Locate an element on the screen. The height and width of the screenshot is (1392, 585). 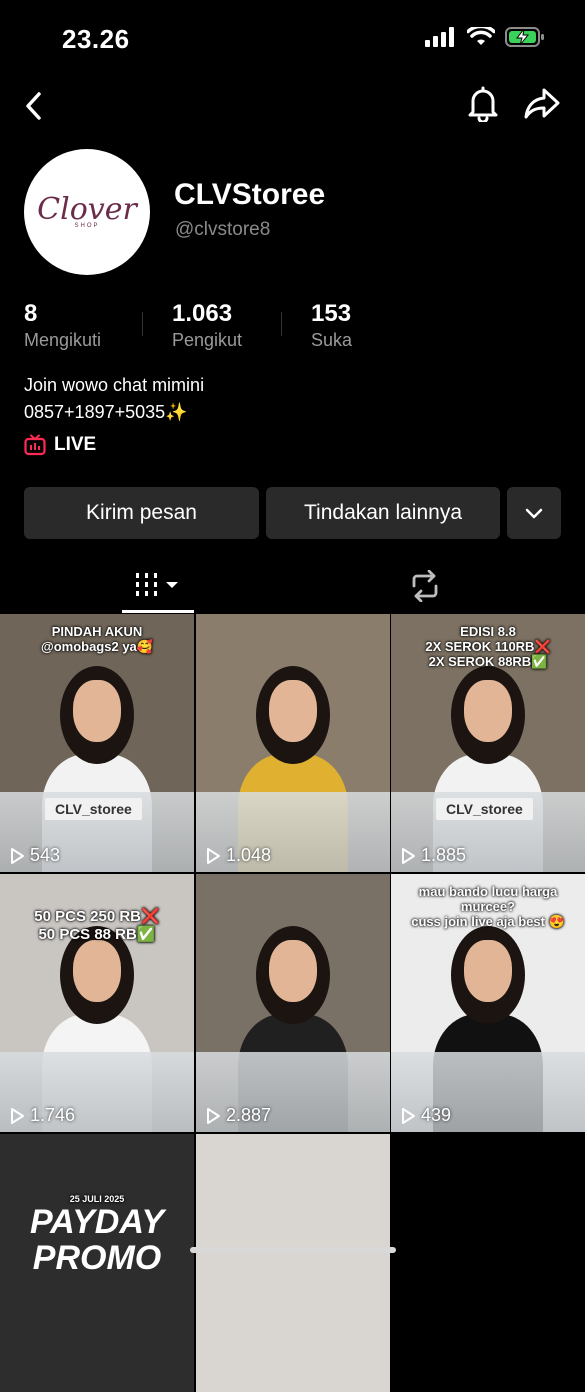
live-label: LIVE is located at coordinates (75, 444).